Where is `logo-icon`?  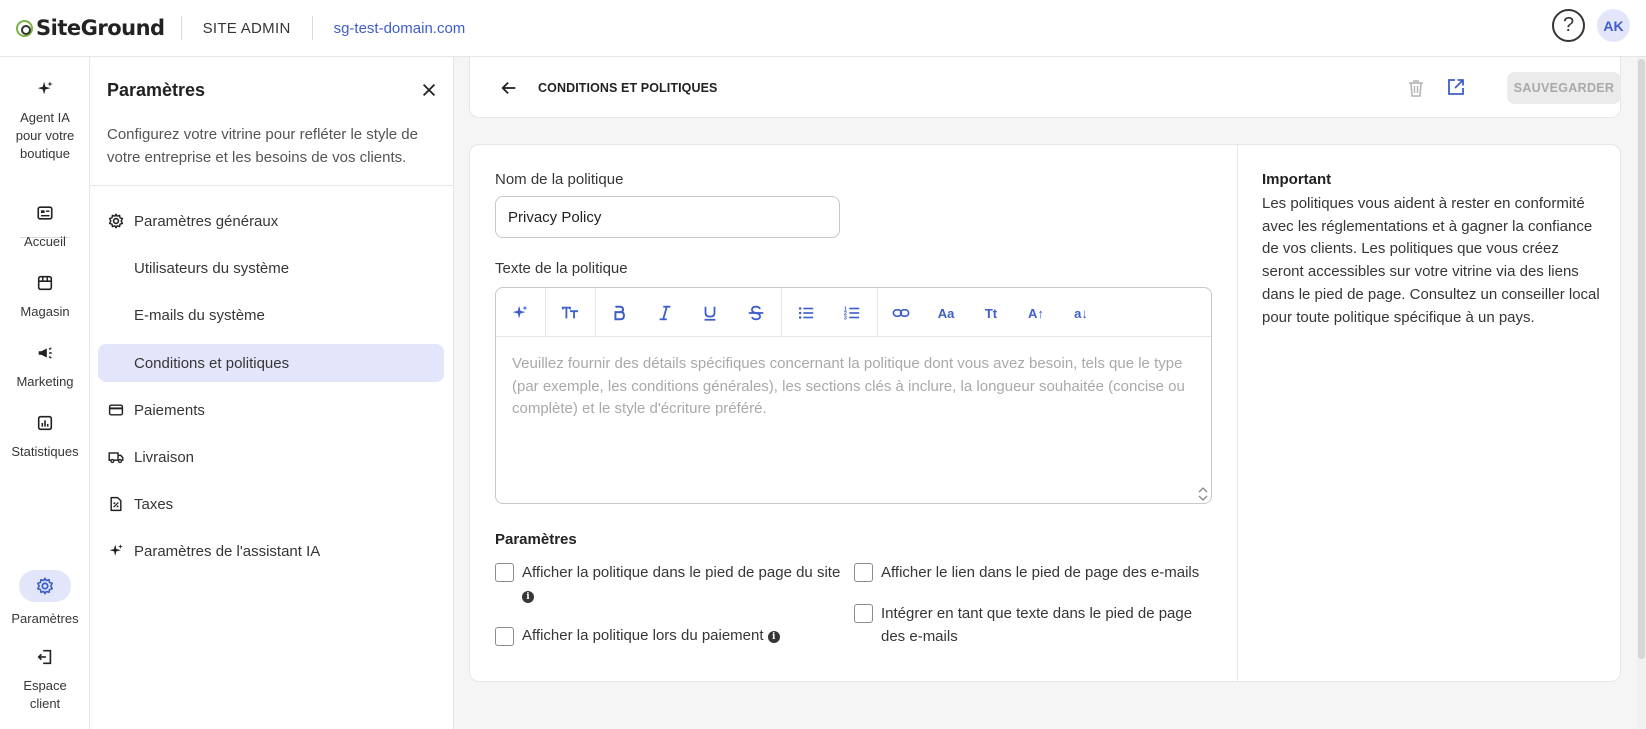 logo-icon is located at coordinates (24, 28).